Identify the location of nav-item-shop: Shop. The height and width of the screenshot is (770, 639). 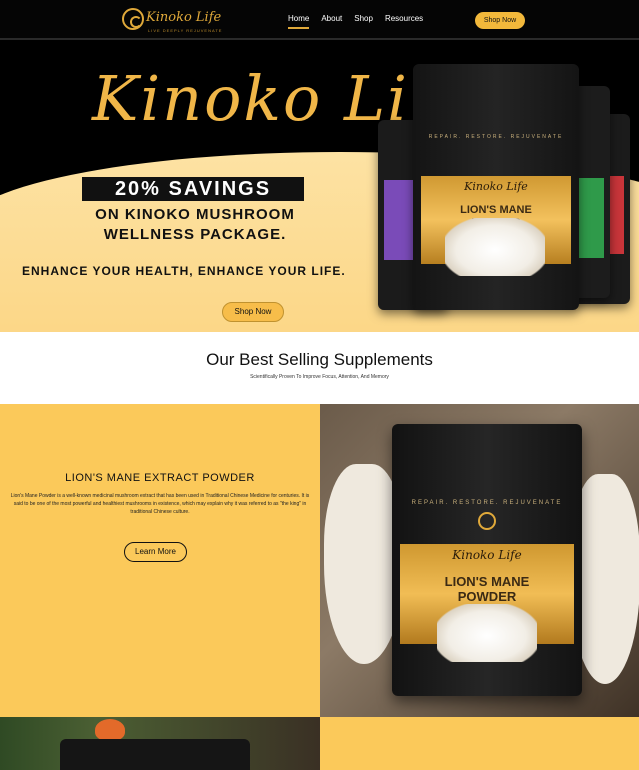
(363, 21).